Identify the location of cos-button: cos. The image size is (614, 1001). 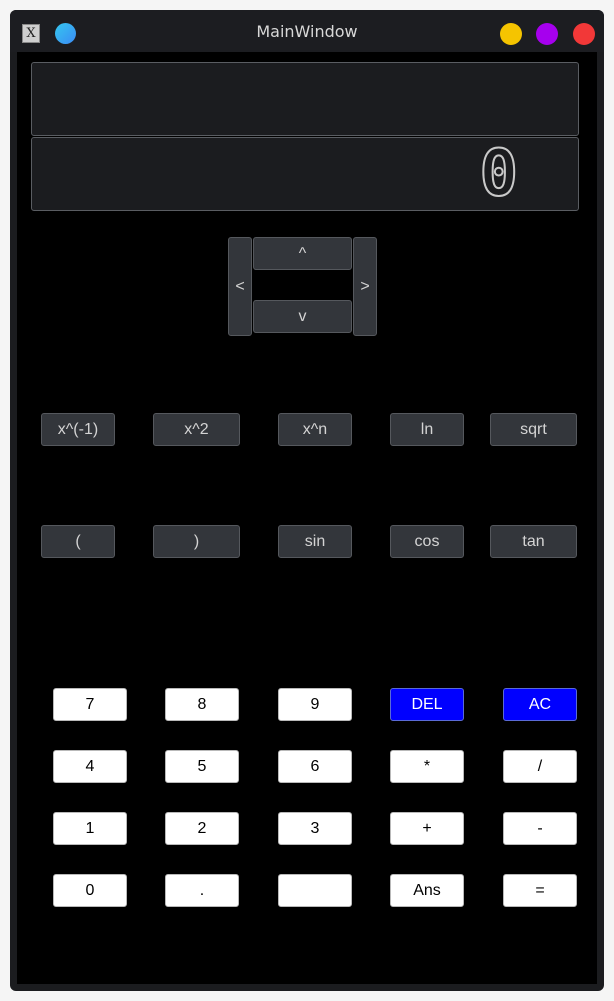
(427, 541).